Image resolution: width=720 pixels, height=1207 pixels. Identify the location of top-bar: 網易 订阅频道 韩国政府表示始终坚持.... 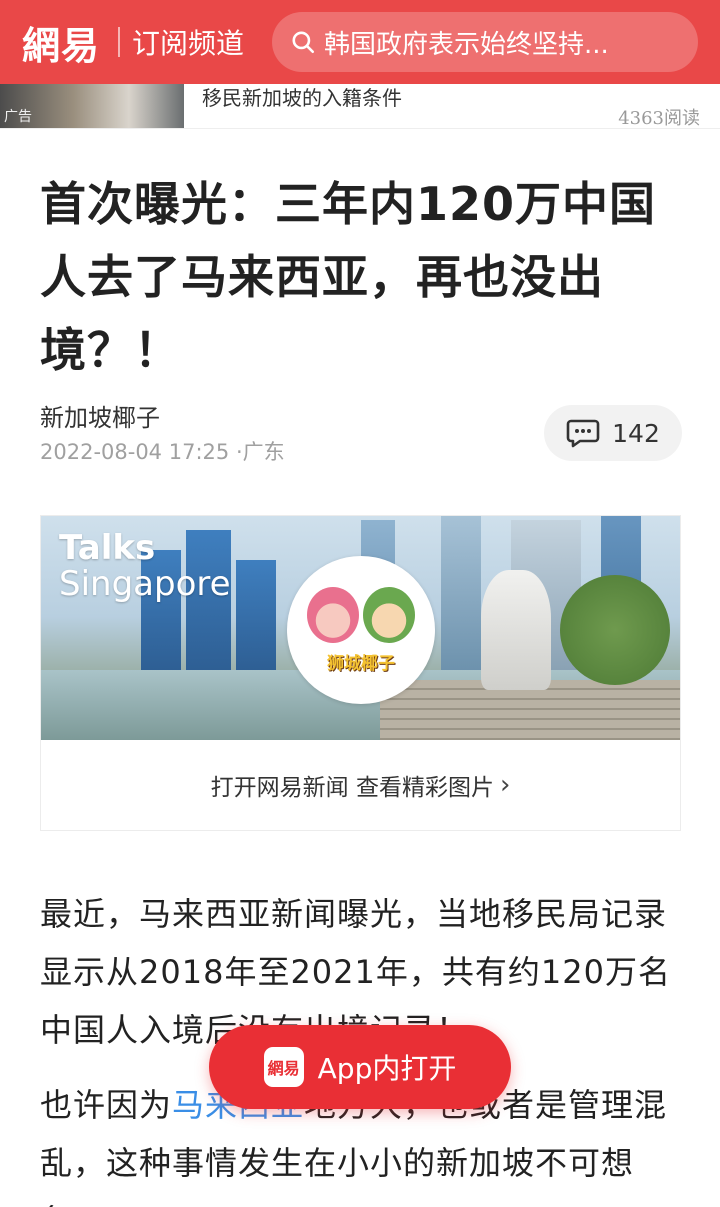
(360, 42).